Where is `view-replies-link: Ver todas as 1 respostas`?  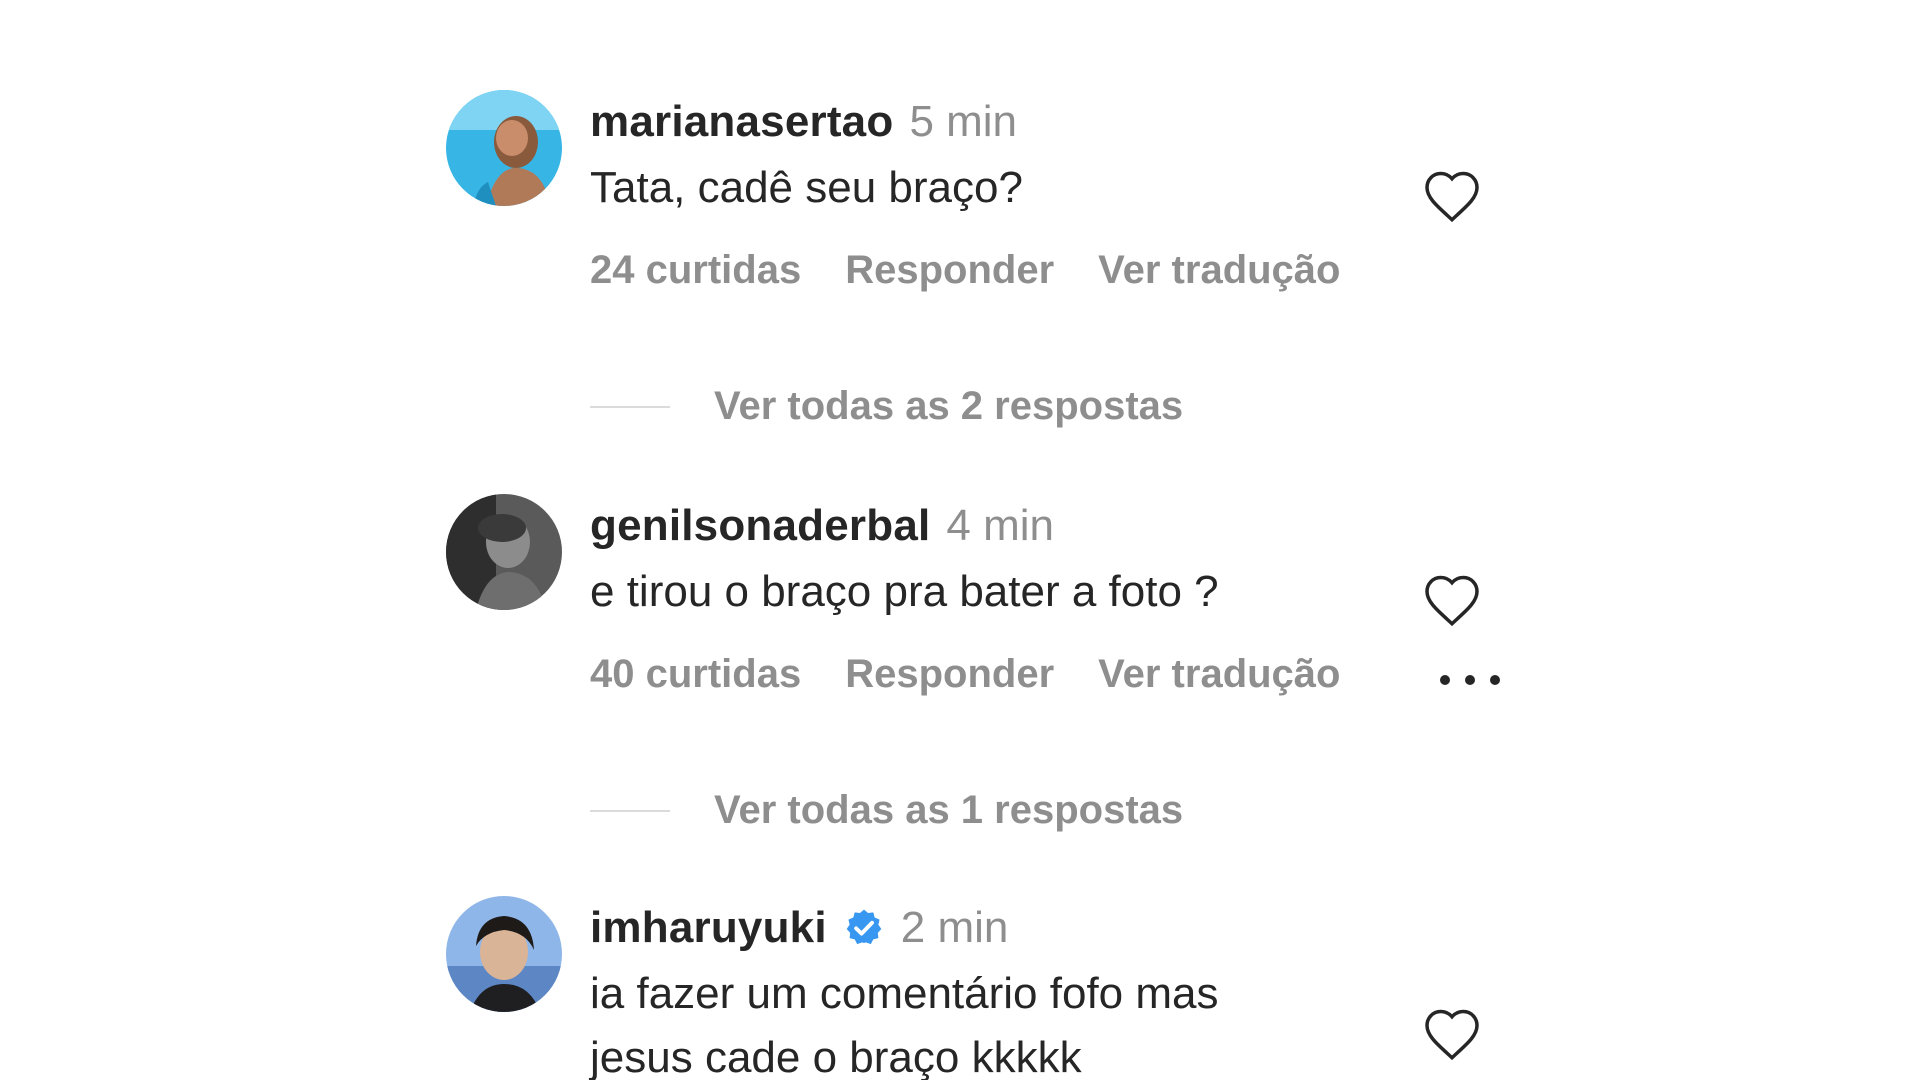
view-replies-link: Ver todas as 1 respostas is located at coordinates (886, 810).